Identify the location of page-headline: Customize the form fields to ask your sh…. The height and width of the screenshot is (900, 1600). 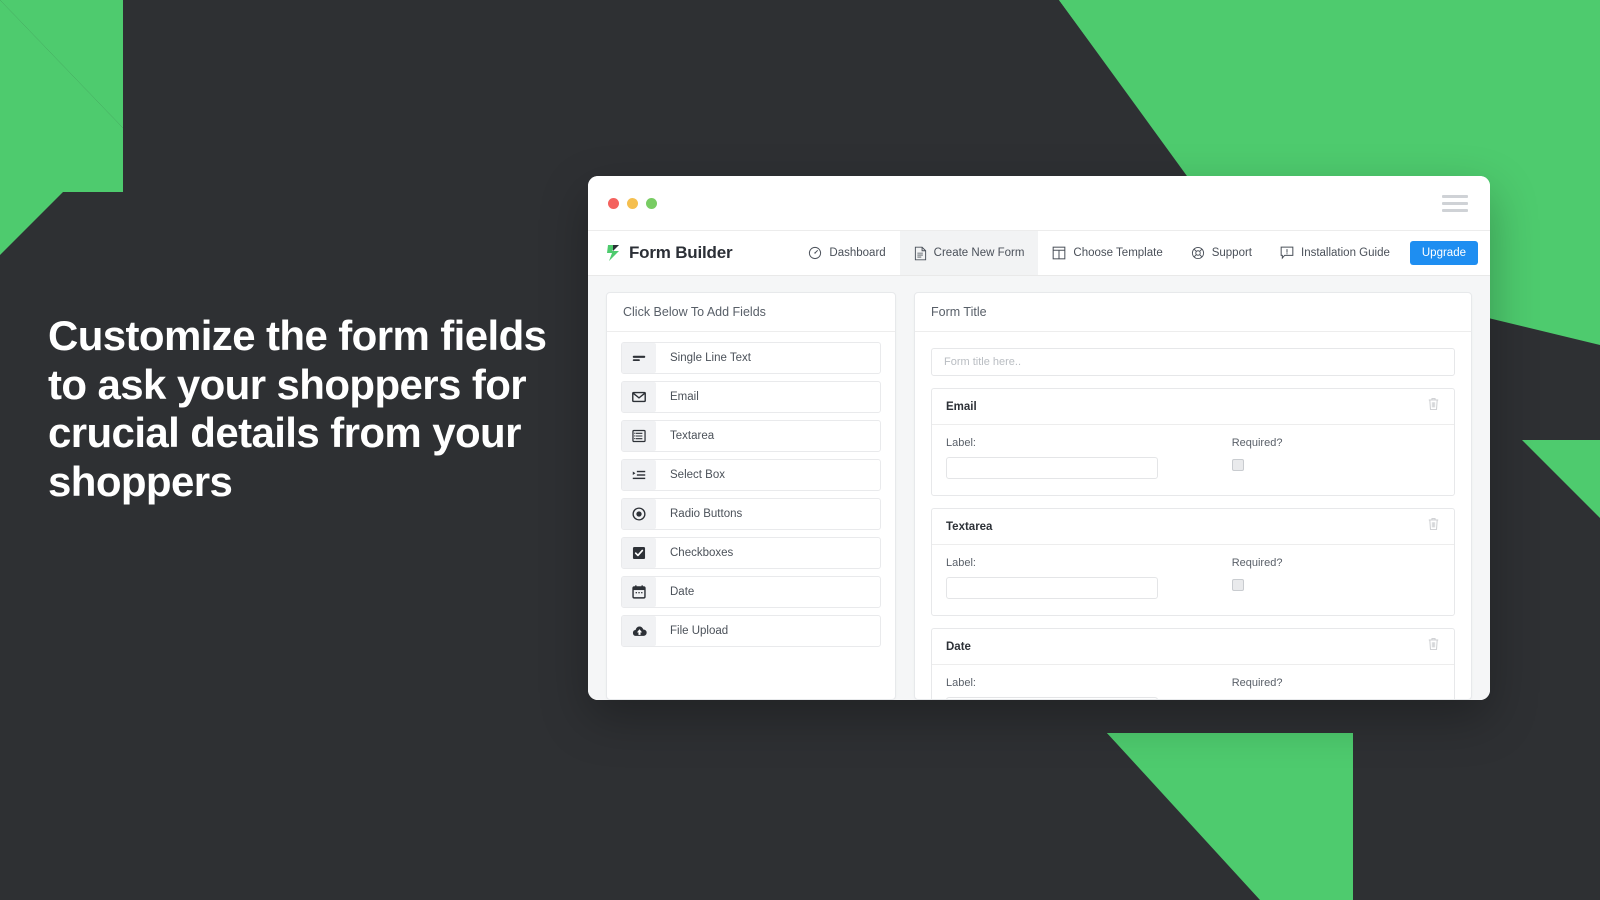
(297, 409).